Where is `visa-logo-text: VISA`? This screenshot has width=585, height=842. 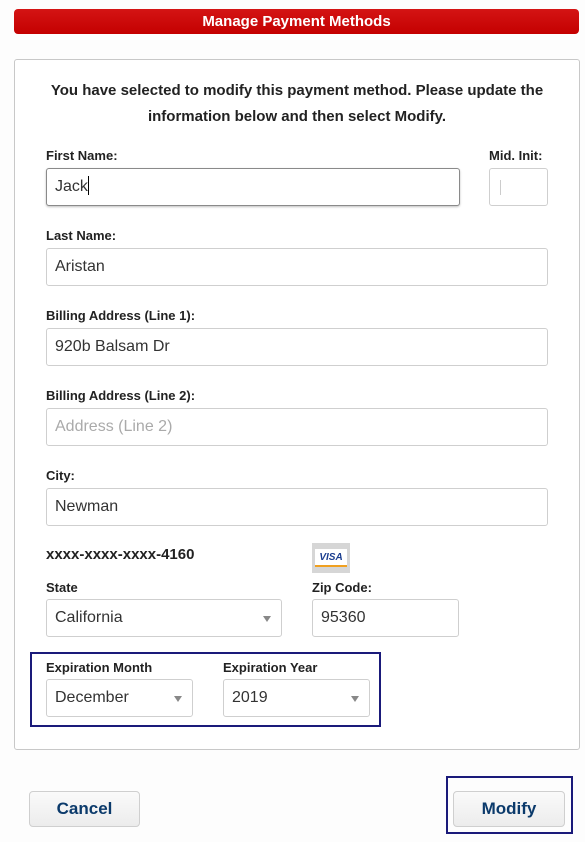 visa-logo-text: VISA is located at coordinates (331, 558).